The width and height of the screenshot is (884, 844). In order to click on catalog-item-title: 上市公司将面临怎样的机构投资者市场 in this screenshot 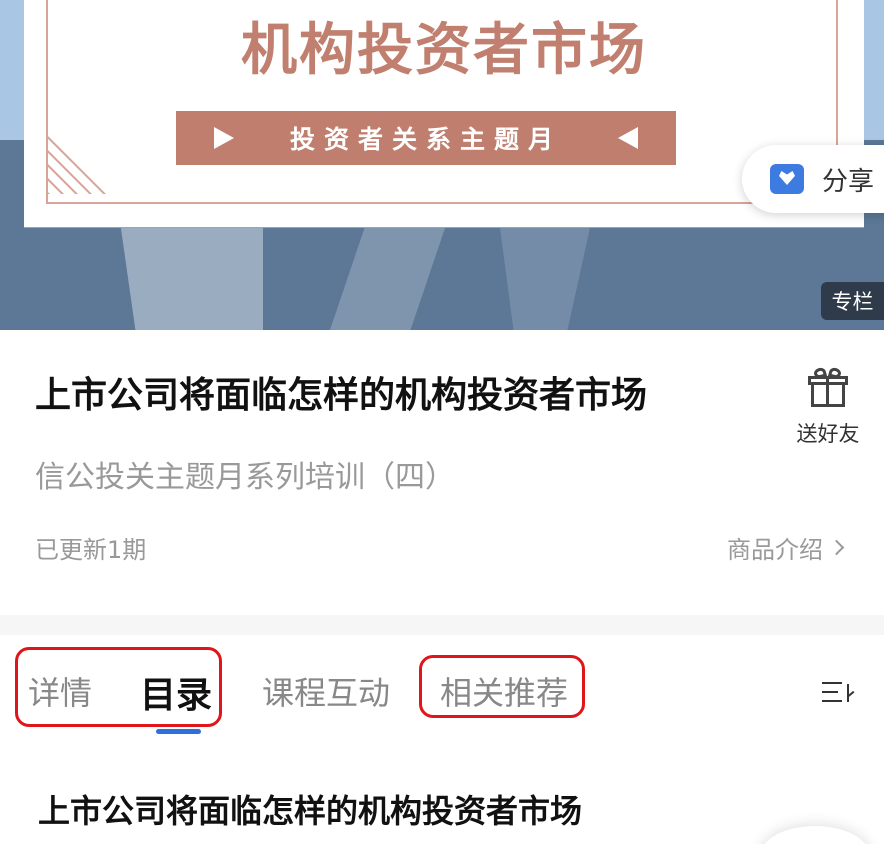, I will do `click(310, 809)`.